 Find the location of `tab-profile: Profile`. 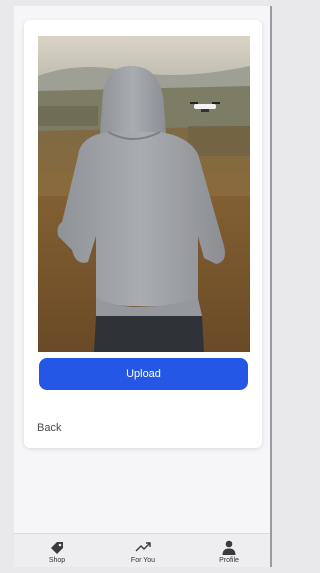

tab-profile: Profile is located at coordinates (228, 550).